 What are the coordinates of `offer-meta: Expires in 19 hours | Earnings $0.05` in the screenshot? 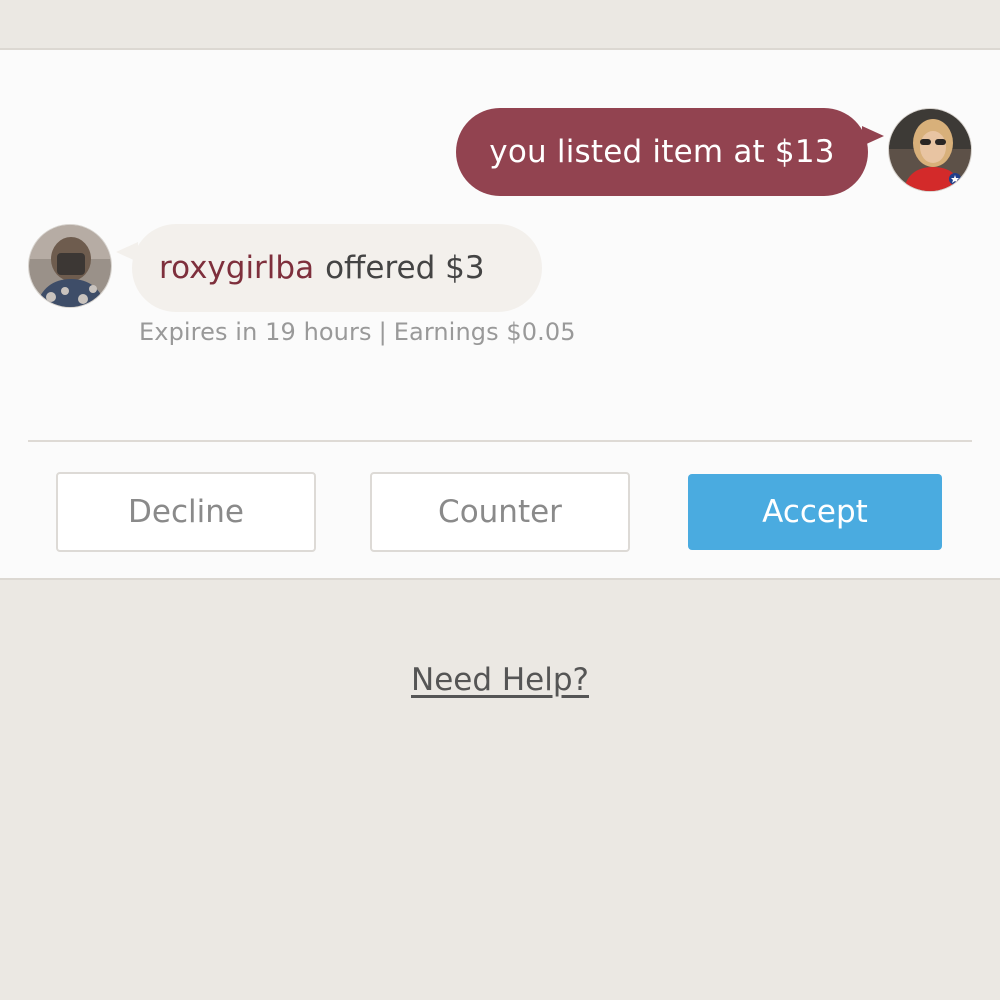 It's located at (357, 332).